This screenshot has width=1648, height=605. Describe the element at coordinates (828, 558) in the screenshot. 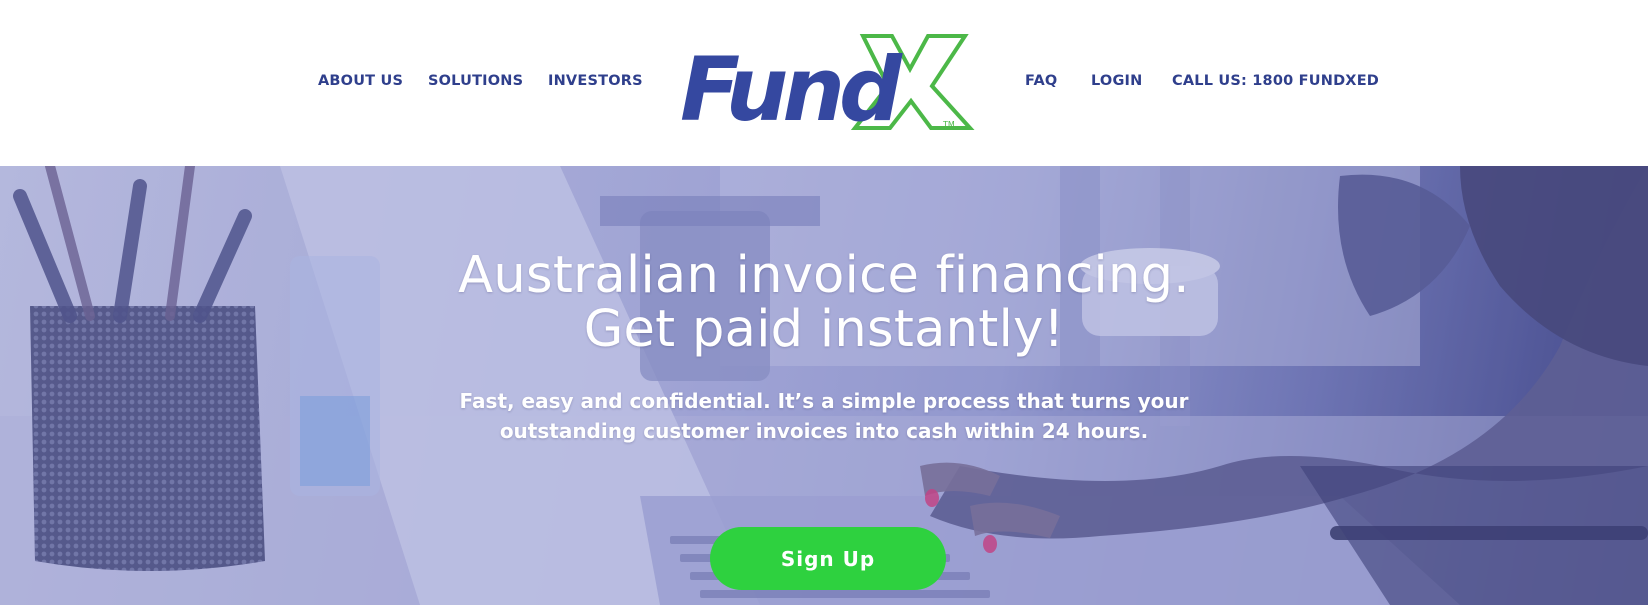

I see `sign-up-button: Sign Up` at that location.